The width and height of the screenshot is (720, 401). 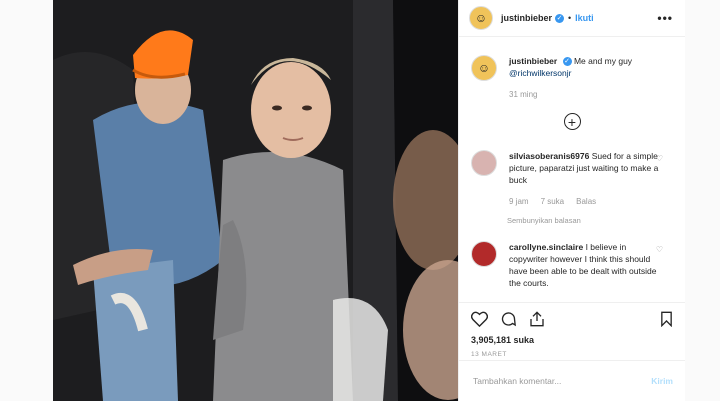 What do you see at coordinates (590, 220) in the screenshot?
I see `hide-replies-link: Sembunyikan balasan` at bounding box center [590, 220].